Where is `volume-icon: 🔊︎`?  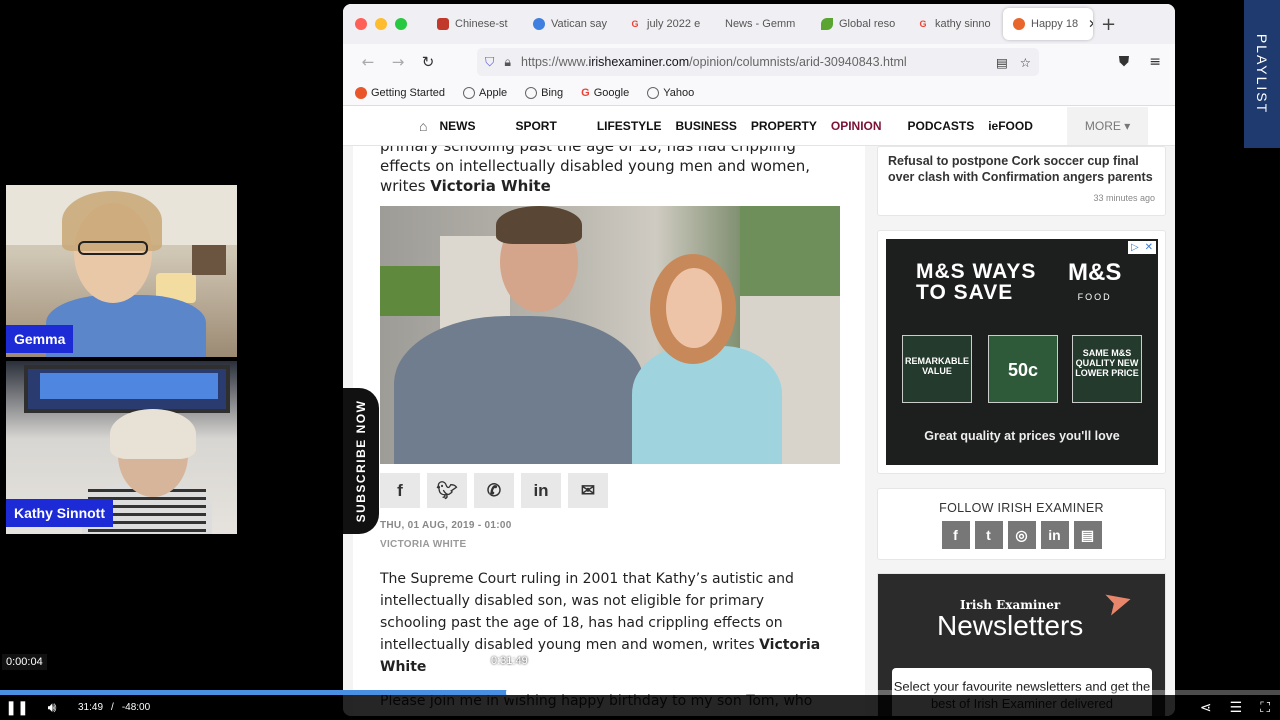 volume-icon: 🔊︎ is located at coordinates (52, 707).